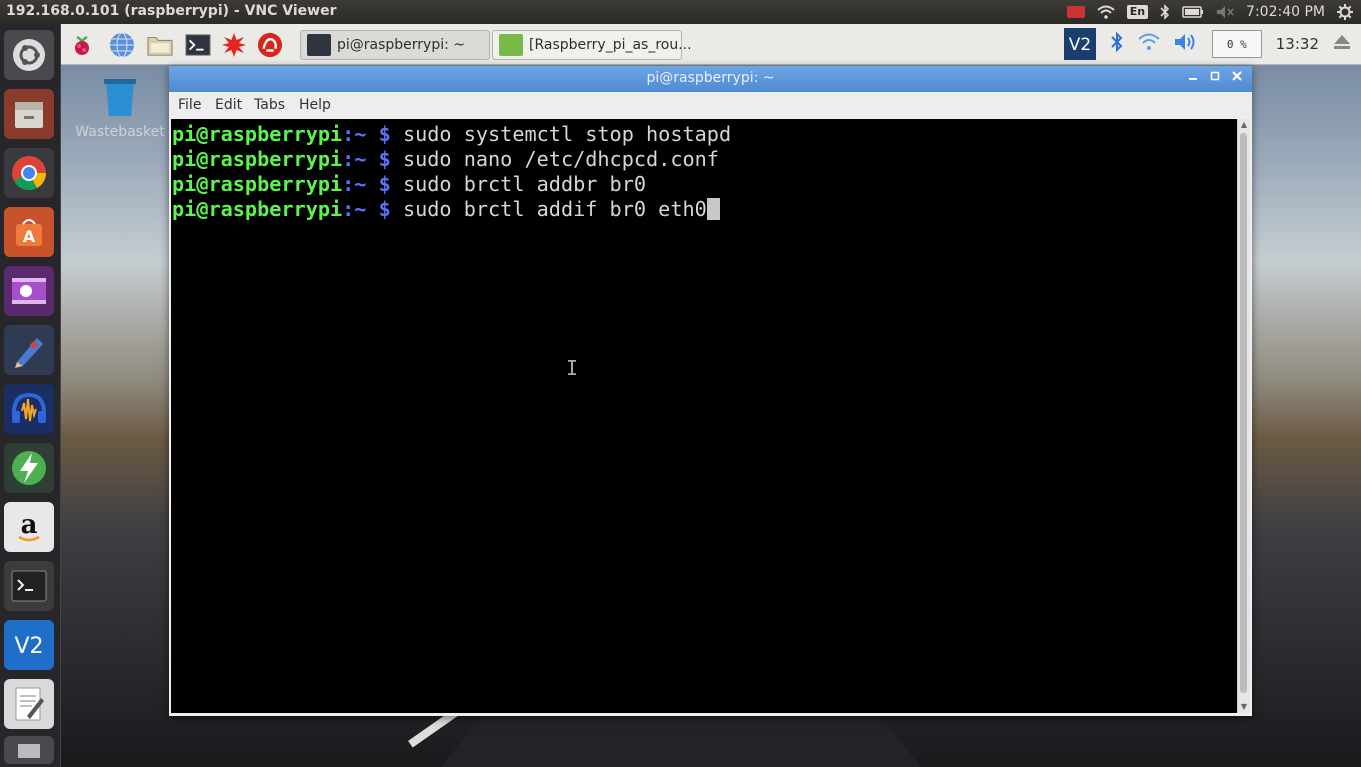  I want to click on mathematica-icon, so click(234, 45).